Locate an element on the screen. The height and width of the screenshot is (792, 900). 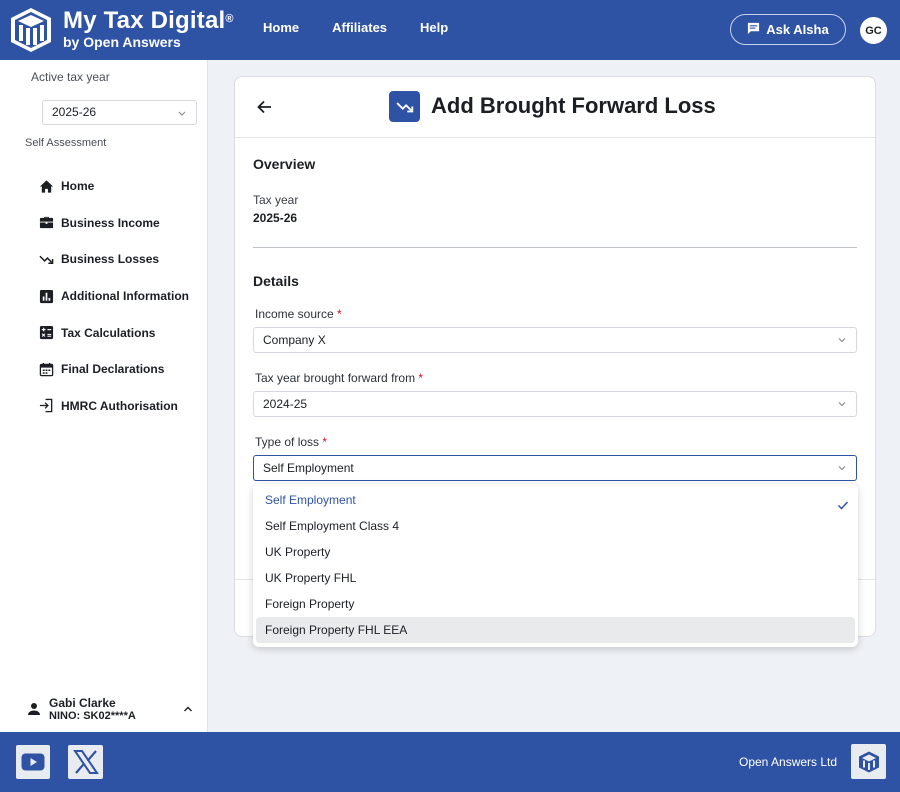
tax-year-value: 2025-26 is located at coordinates (275, 218).